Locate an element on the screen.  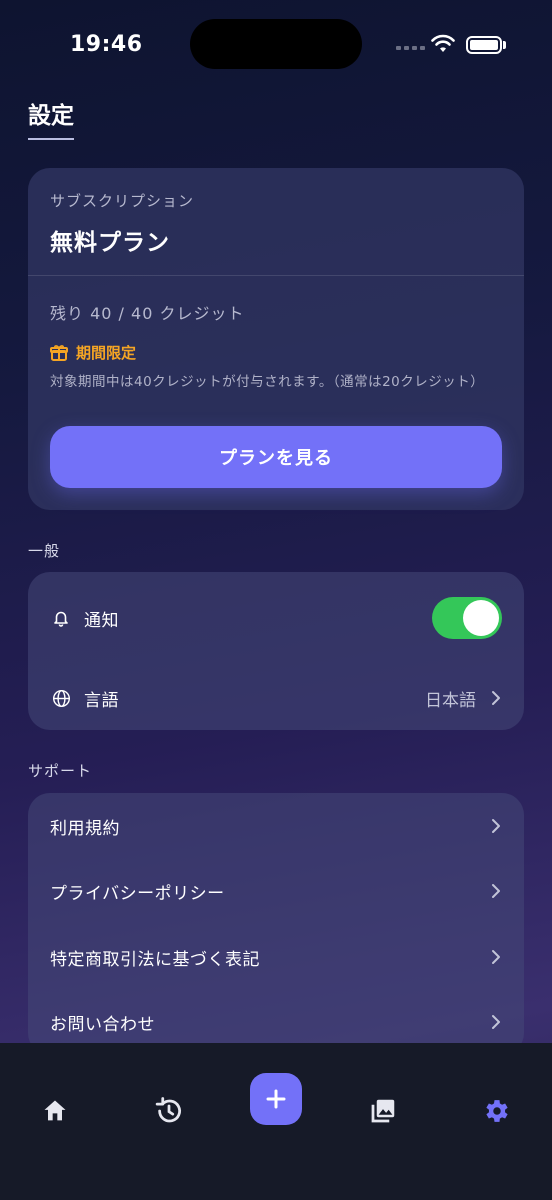
dynamic-island is located at coordinates (276, 44).